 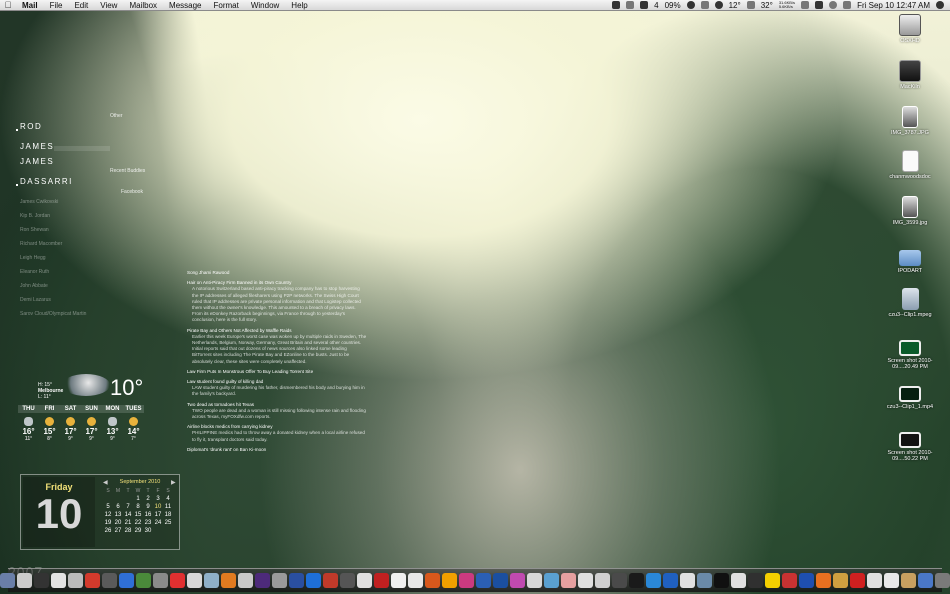 I want to click on calendar-day-cell: 13, so click(x=118, y=515).